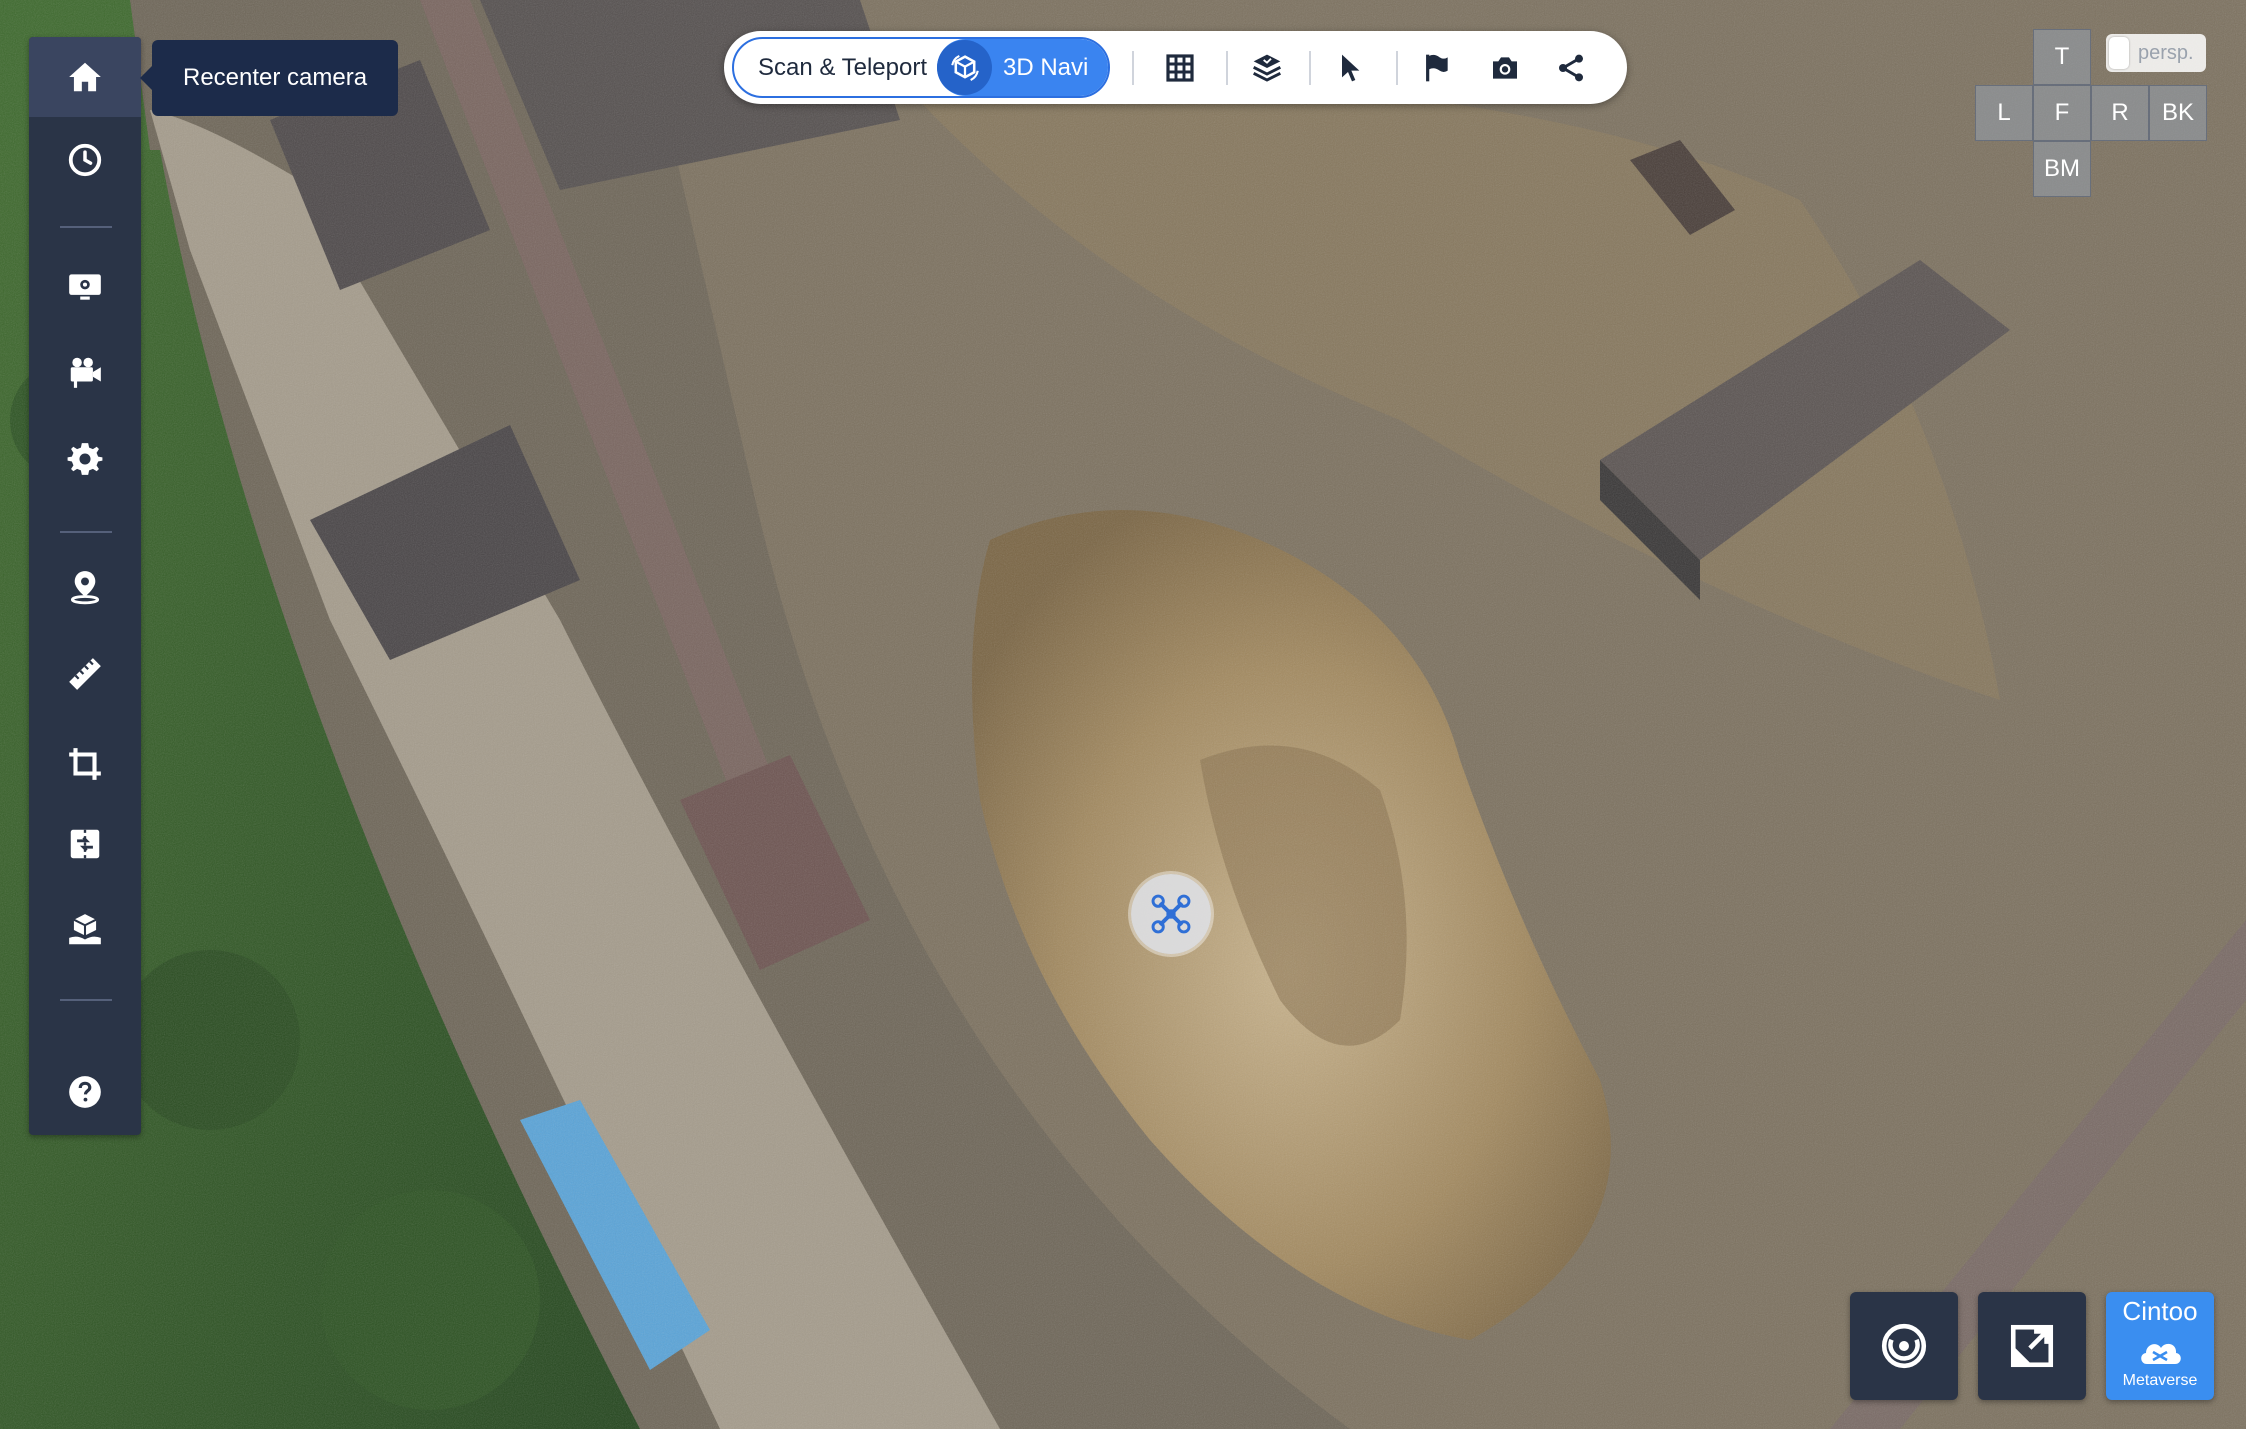 This screenshot has width=2246, height=1429. I want to click on perspective-toggle: persp., so click(2156, 53).